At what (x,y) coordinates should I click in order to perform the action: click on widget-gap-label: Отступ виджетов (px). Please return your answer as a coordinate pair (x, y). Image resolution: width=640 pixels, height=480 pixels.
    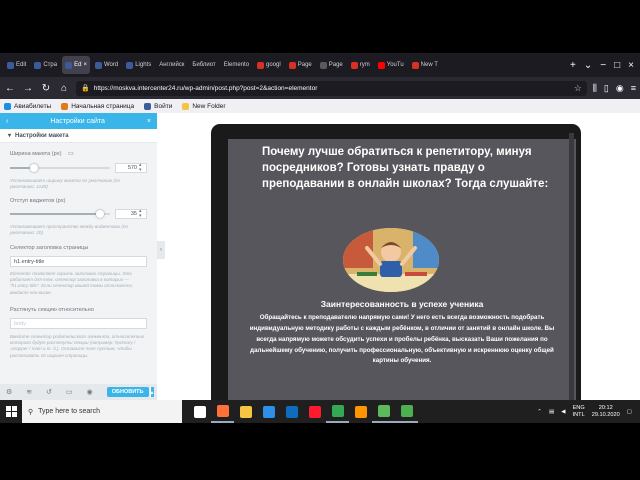
    Looking at the image, I should click on (38, 201).